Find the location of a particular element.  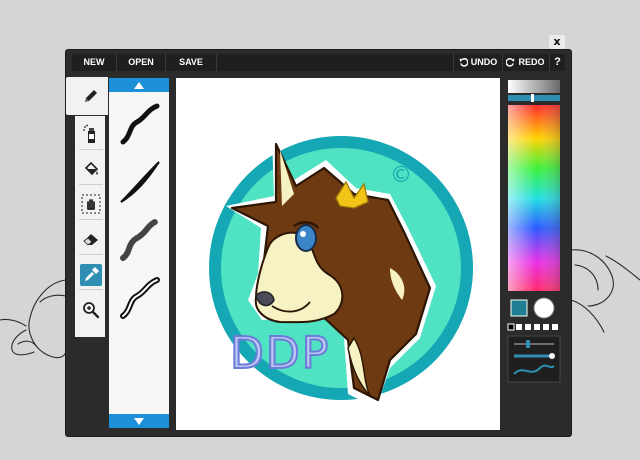

new-button: NEW is located at coordinates (94, 62).